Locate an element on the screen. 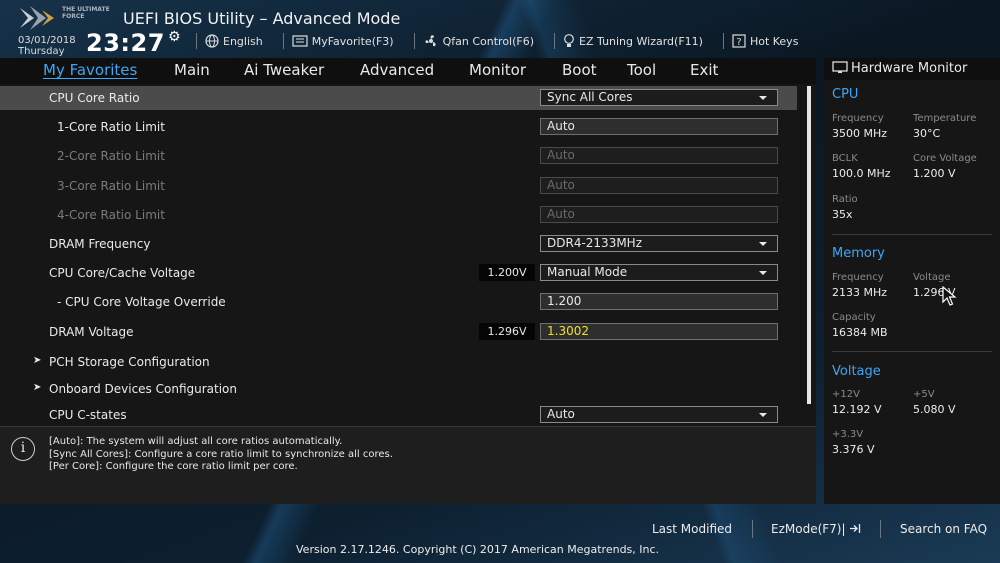  cpu-frequency-value: 3500 MHz is located at coordinates (860, 133).